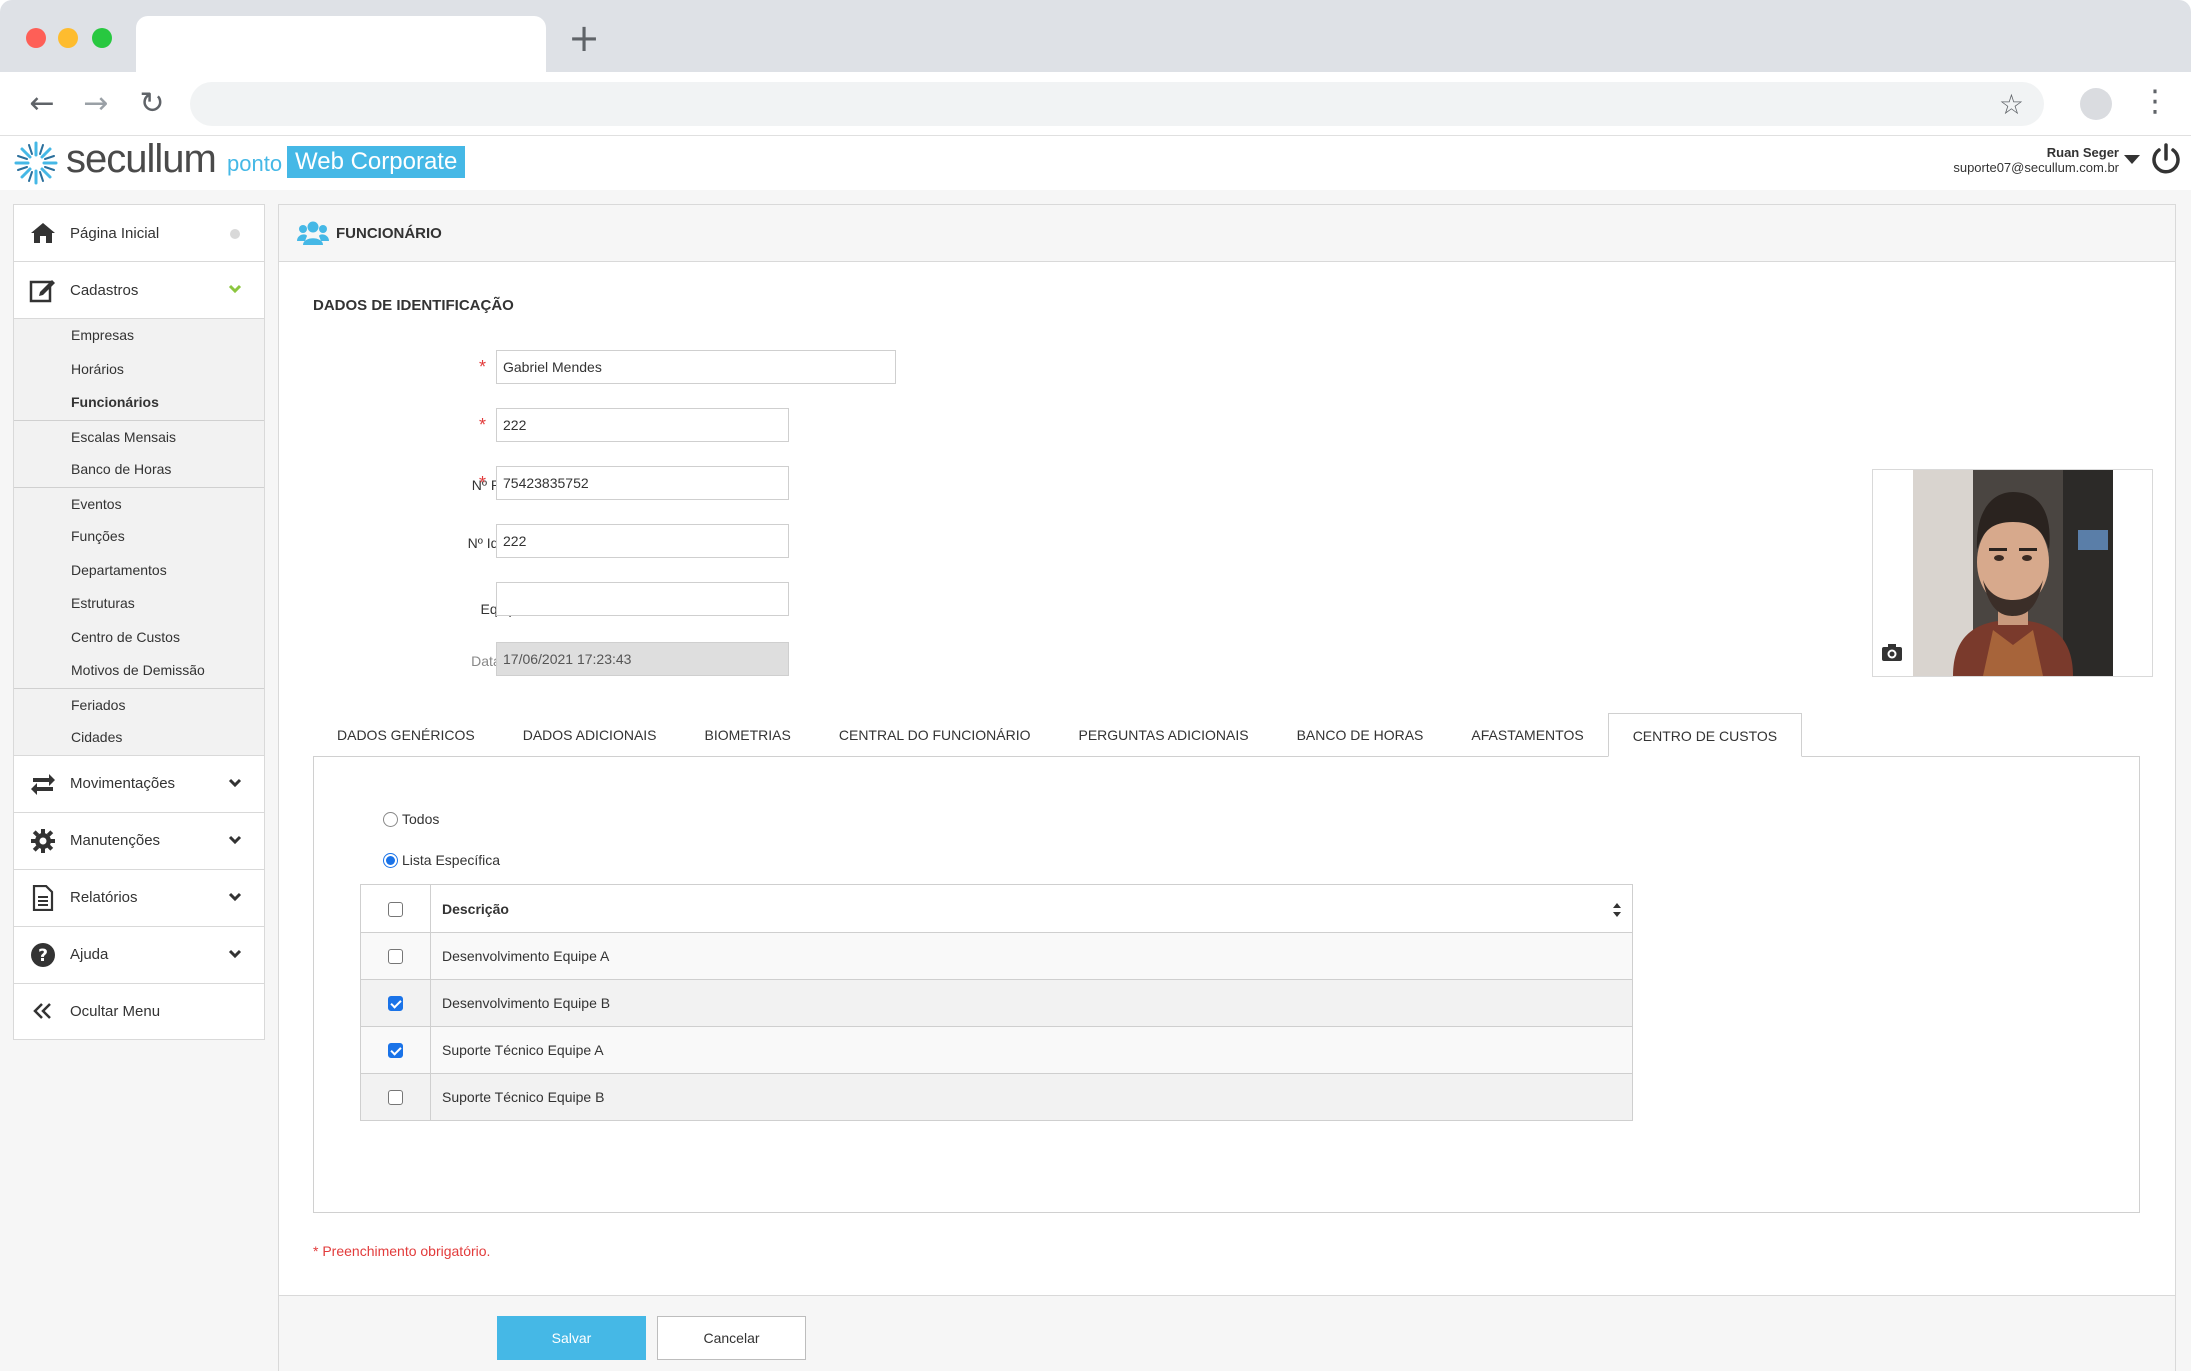 Image resolution: width=2191 pixels, height=1371 pixels. I want to click on table-row: Desenvolvimento Equipe B, so click(996, 1003).